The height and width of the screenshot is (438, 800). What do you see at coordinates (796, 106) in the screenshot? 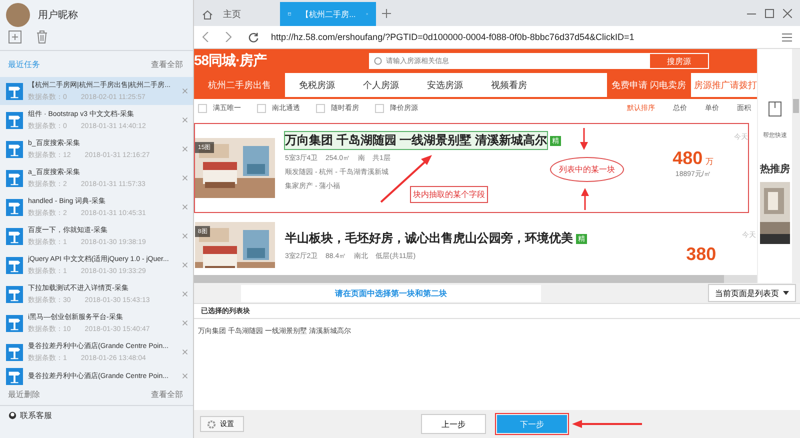
I see `scrollbar-thumb` at bounding box center [796, 106].